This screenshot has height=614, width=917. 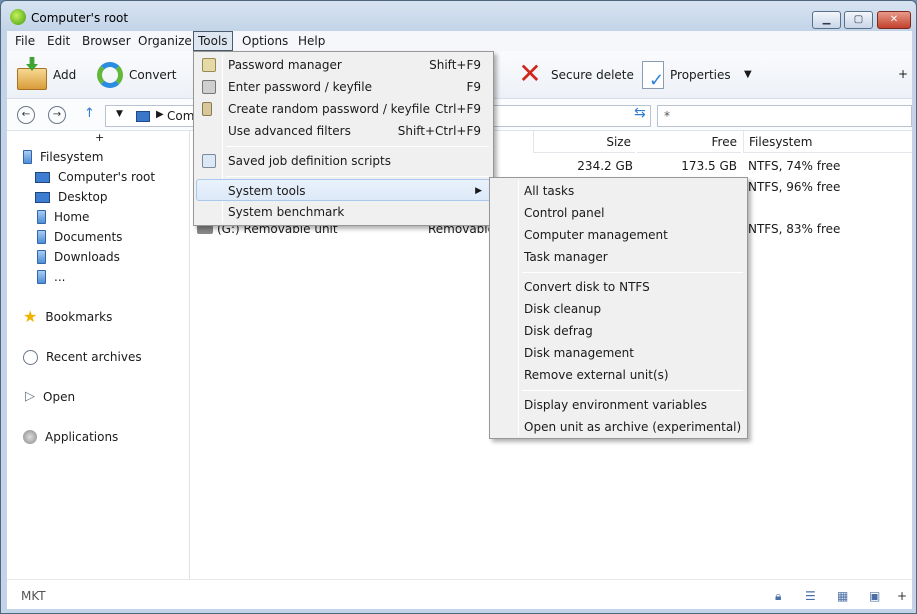 What do you see at coordinates (41, 237) in the screenshot?
I see `folder-icon` at bounding box center [41, 237].